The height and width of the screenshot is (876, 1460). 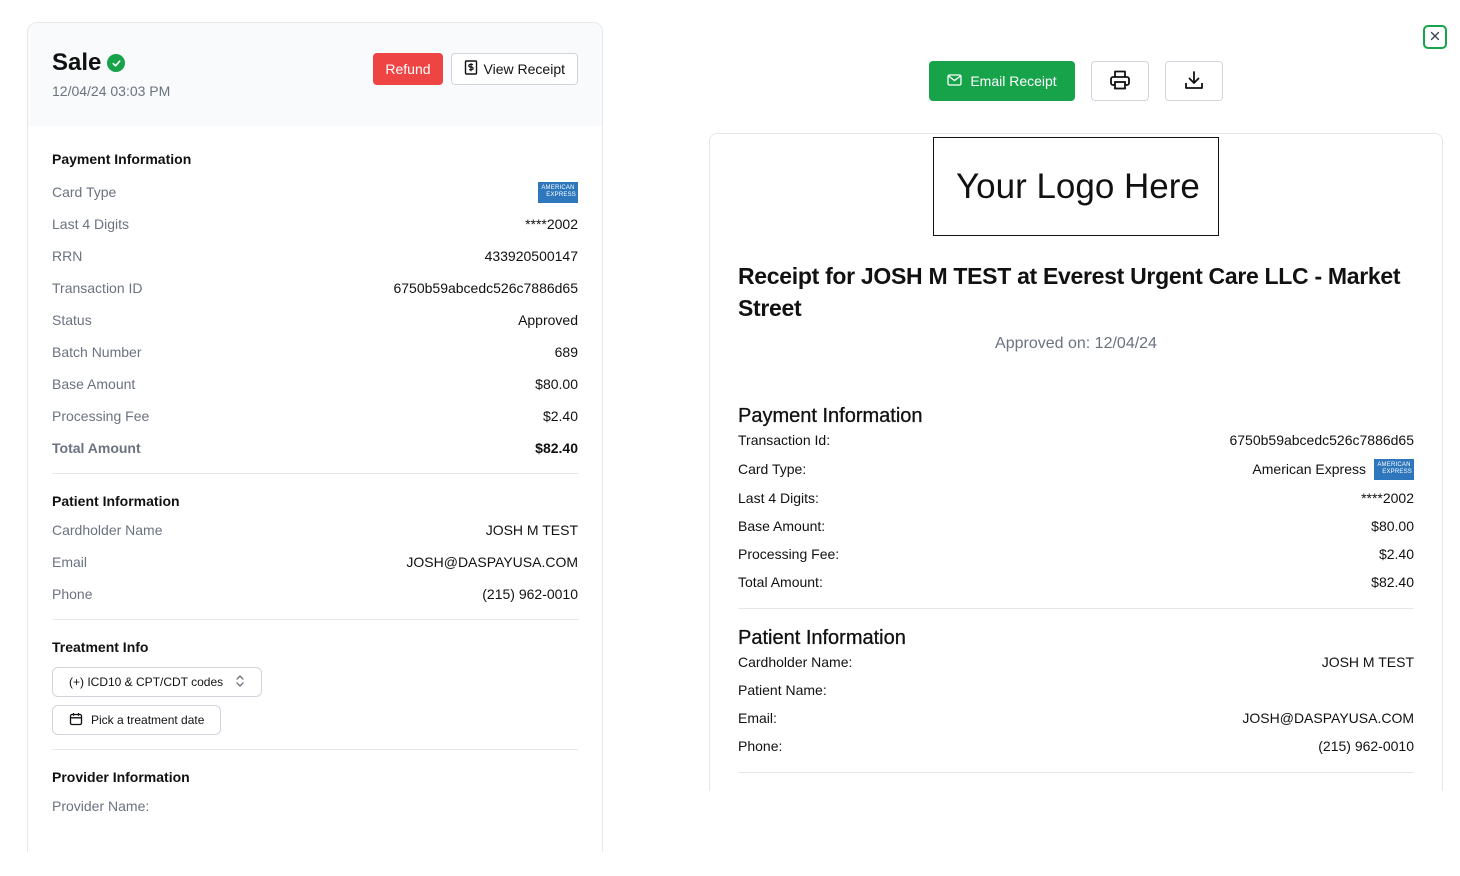 What do you see at coordinates (530, 594) in the screenshot?
I see `detail-value: (215) 962-0010` at bounding box center [530, 594].